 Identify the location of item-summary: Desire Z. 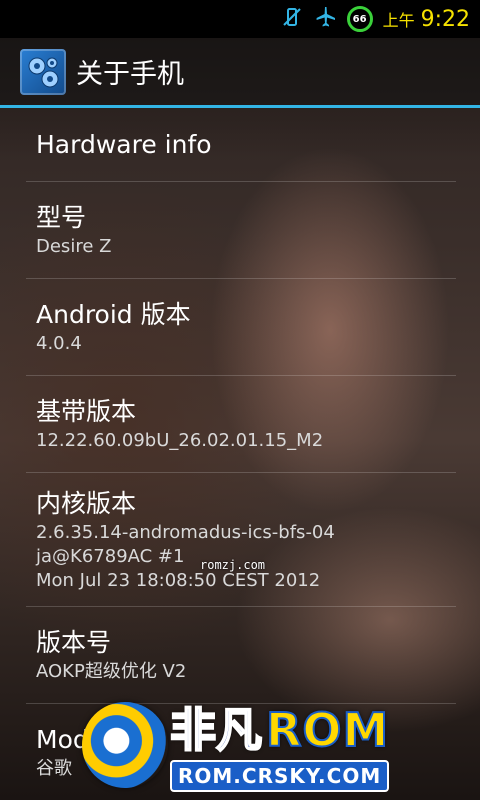
(74, 246).